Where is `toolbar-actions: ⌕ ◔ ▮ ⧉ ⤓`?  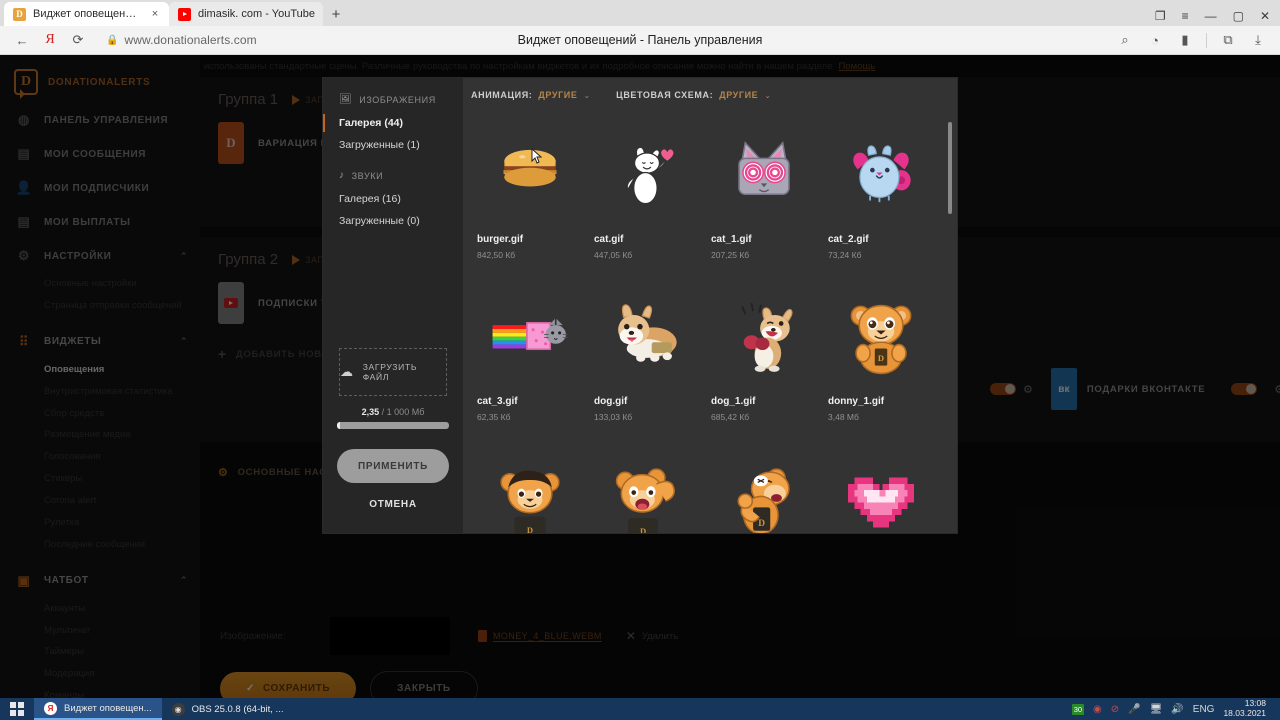
toolbar-actions: ⌕ ◔ ▮ ⧉ ⤓ is located at coordinates (1191, 40).